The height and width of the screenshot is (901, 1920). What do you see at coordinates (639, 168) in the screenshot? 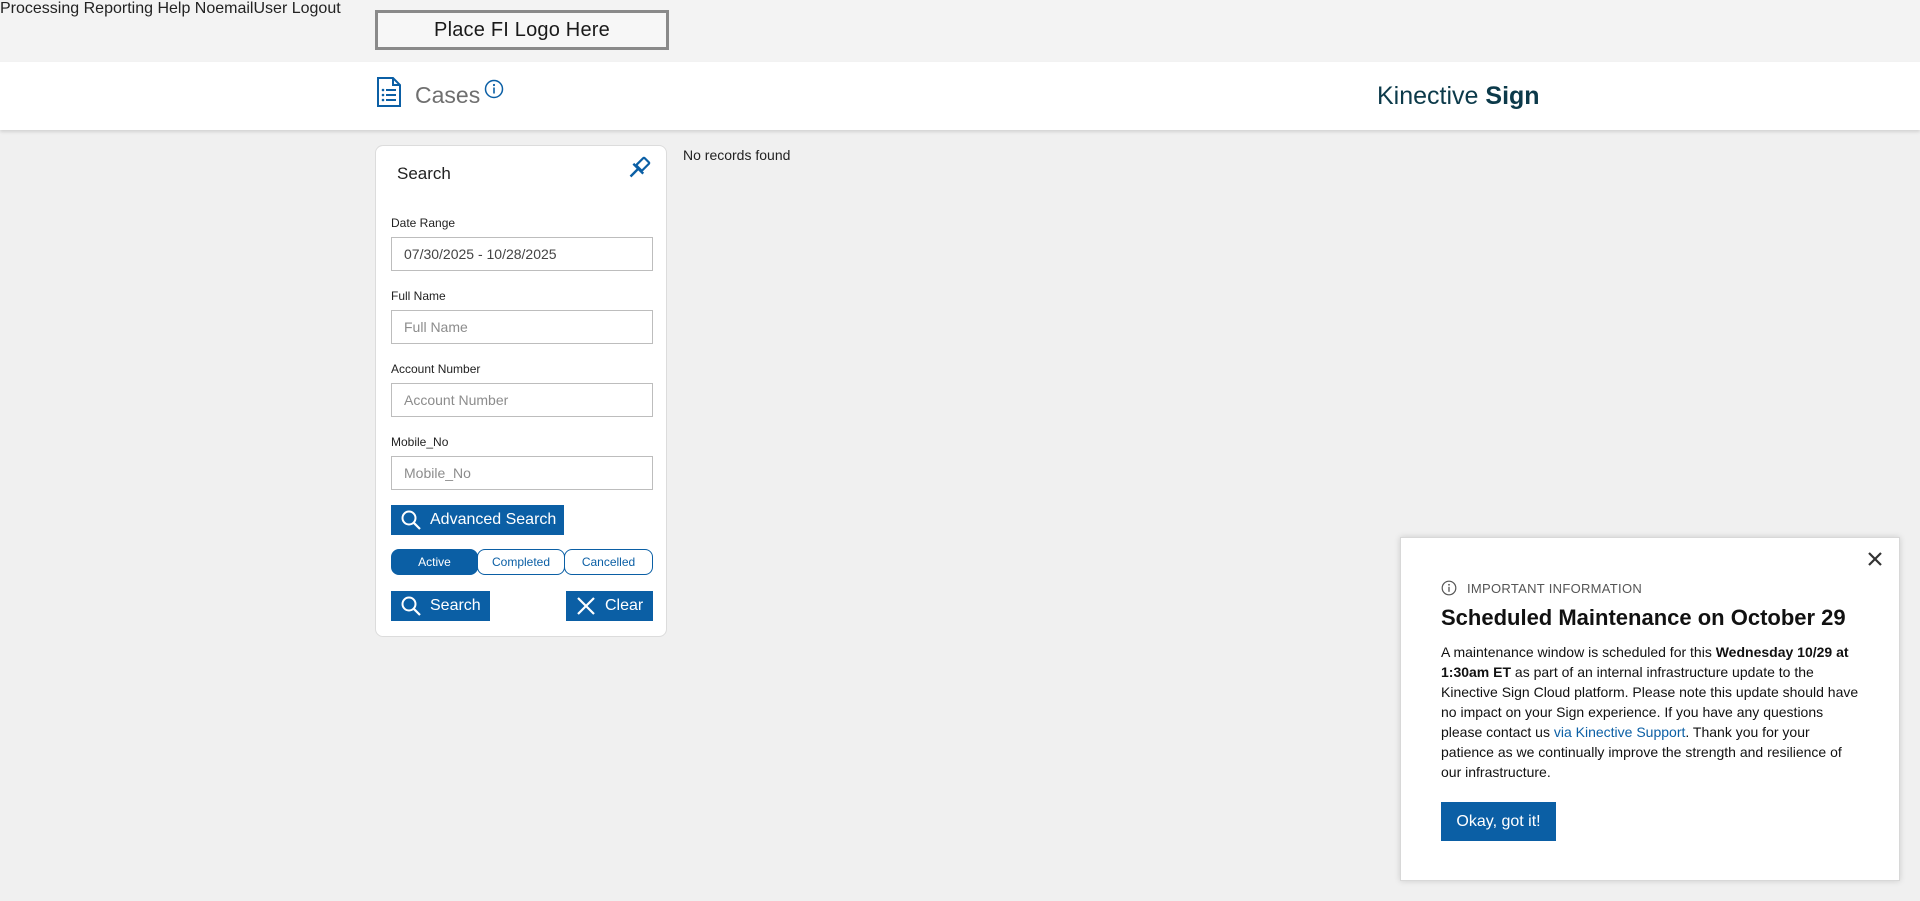
I see `pin-icon` at bounding box center [639, 168].